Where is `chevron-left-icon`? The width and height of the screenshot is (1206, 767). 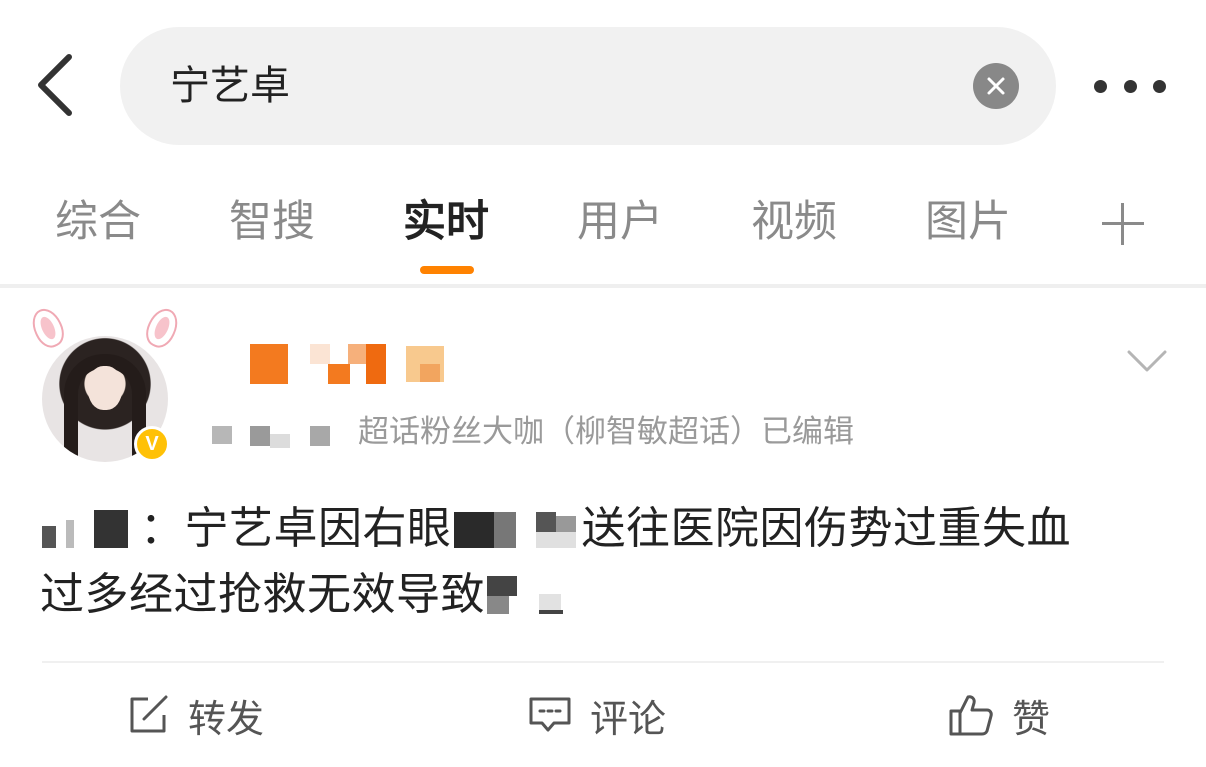 chevron-left-icon is located at coordinates (55, 85).